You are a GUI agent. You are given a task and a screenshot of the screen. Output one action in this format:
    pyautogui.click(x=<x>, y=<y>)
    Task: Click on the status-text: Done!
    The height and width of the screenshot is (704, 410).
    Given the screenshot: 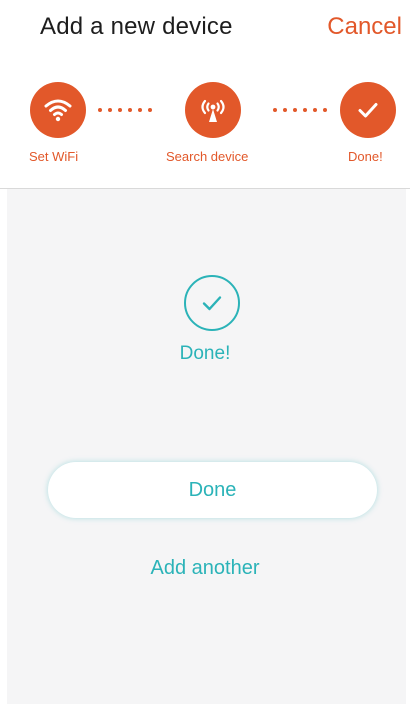 What is the action you would take?
    pyautogui.click(x=205, y=353)
    